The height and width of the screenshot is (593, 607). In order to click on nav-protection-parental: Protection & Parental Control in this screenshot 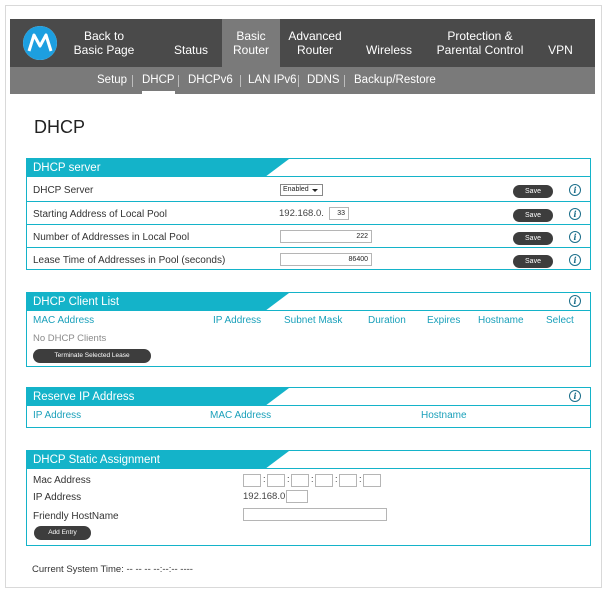, I will do `click(480, 43)`.